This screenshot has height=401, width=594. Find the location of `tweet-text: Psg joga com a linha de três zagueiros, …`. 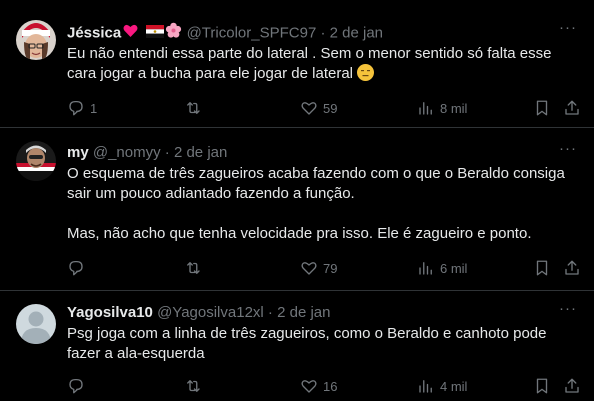

tweet-text: Psg joga com a linha de três zagueiros, … is located at coordinates (309, 343).